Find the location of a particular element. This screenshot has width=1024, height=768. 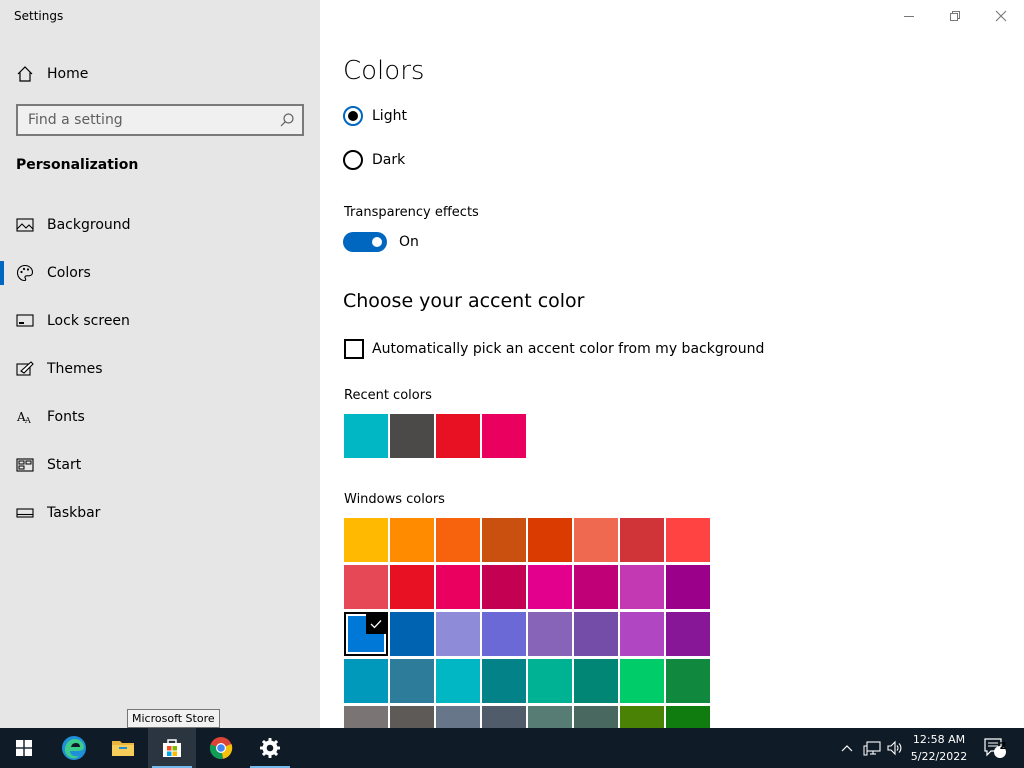

radio-light-control is located at coordinates (353, 116).